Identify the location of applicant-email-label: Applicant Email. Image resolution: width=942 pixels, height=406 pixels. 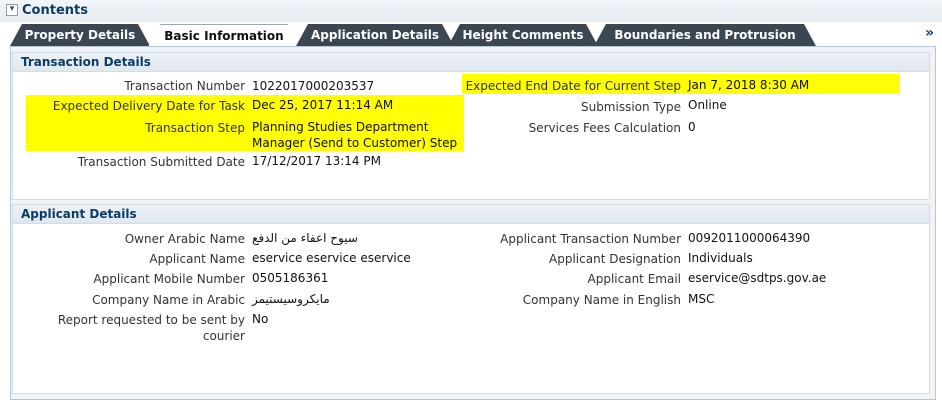
(634, 279).